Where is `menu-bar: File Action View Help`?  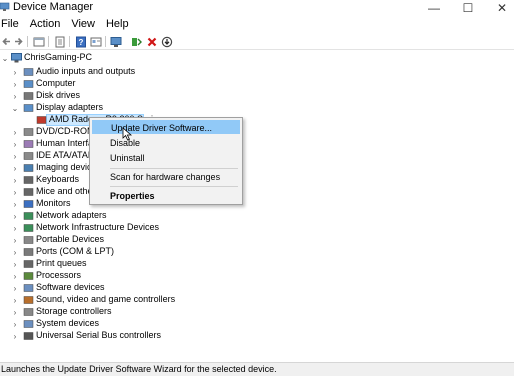 menu-bar: File Action View Help is located at coordinates (257, 24).